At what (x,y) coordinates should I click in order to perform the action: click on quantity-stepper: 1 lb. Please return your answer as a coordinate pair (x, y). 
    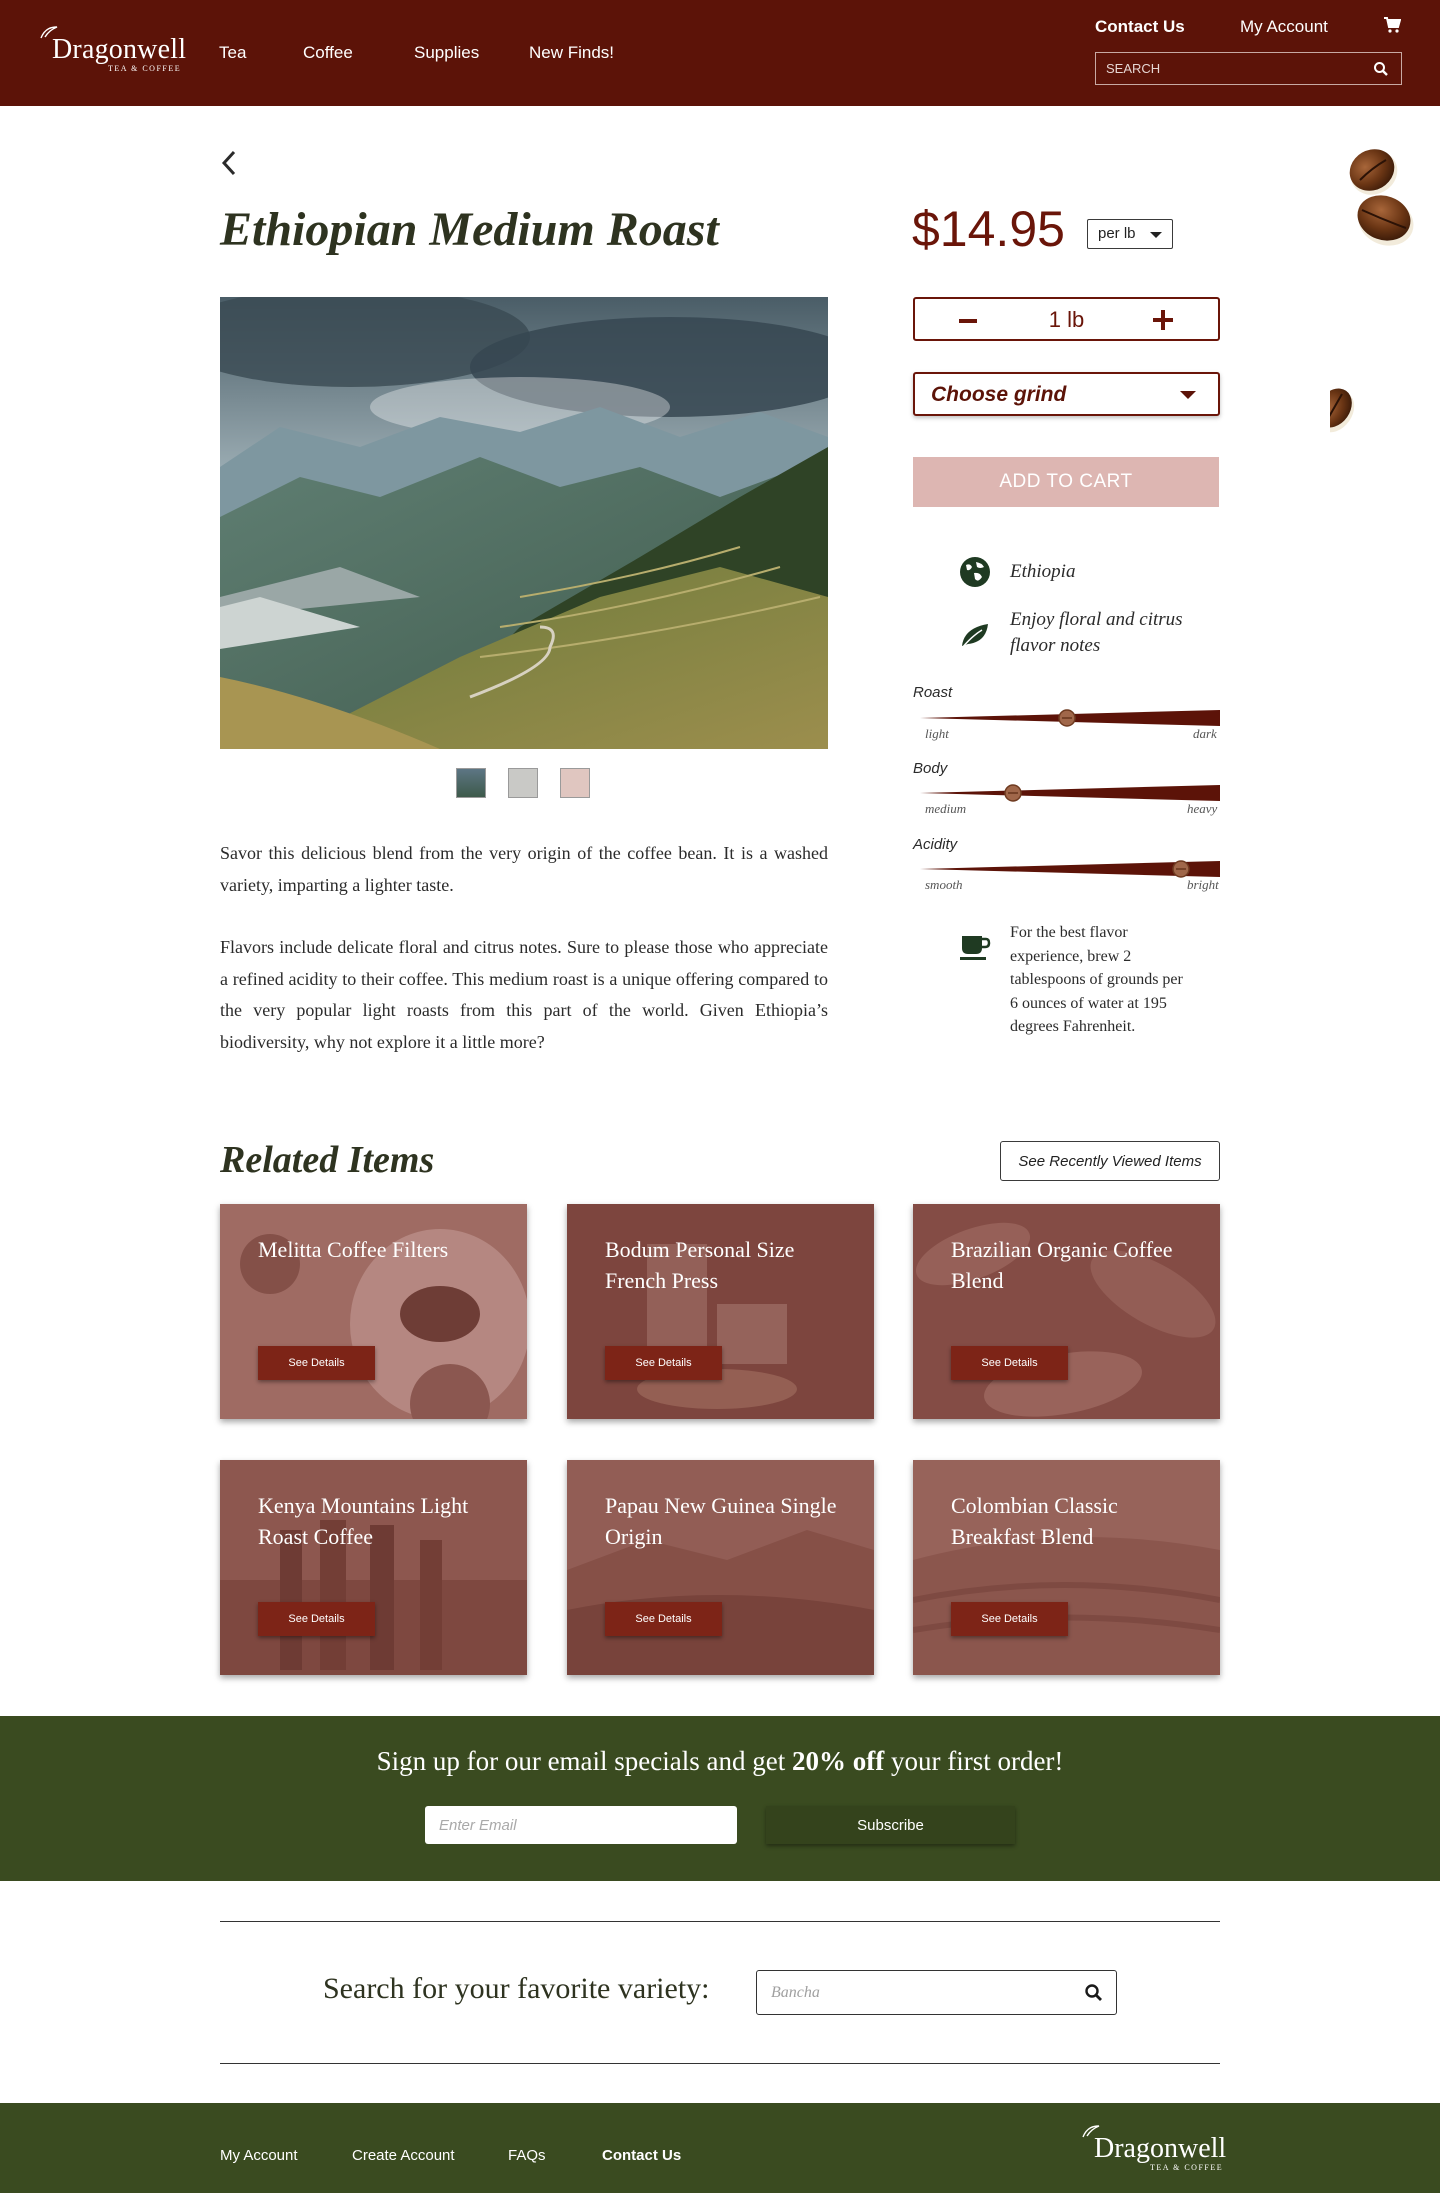
    Looking at the image, I should click on (1066, 319).